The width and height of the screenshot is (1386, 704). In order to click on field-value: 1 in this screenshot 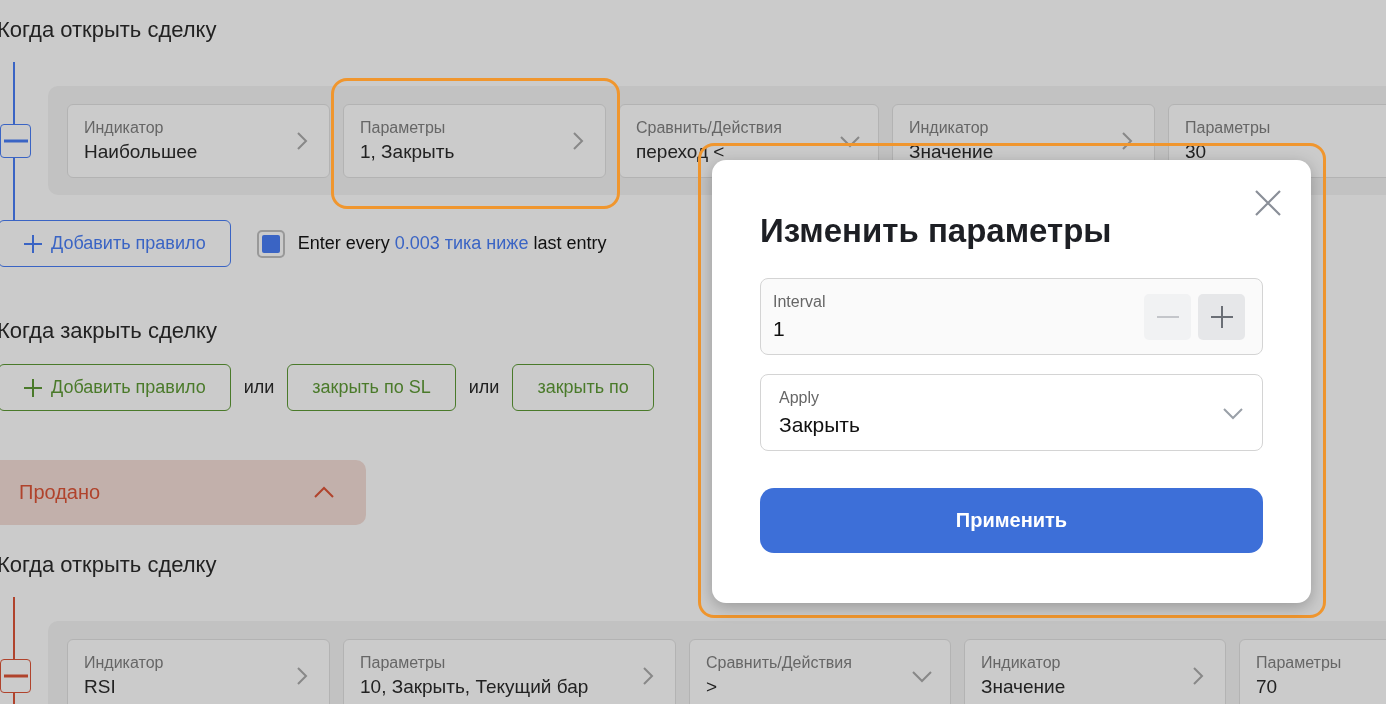, I will do `click(779, 328)`.